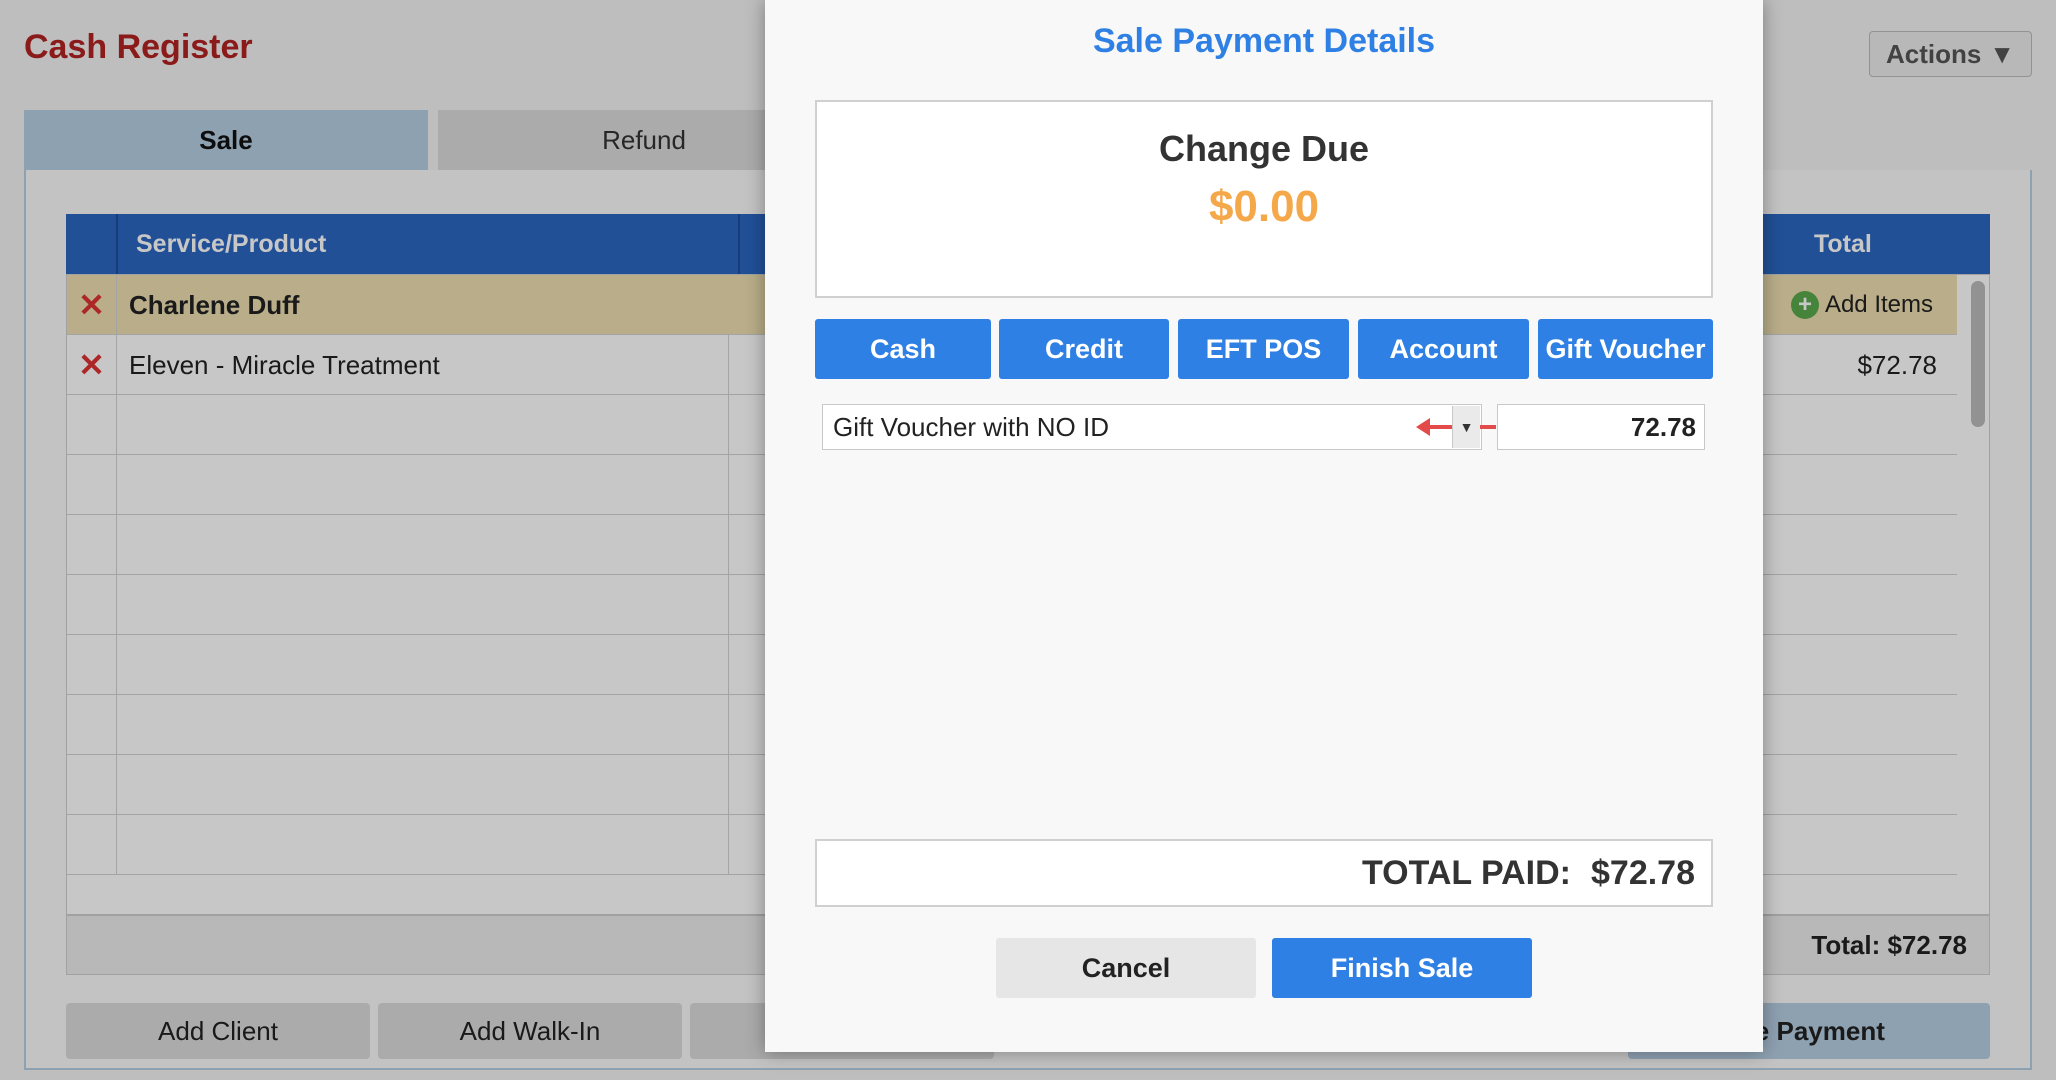 The height and width of the screenshot is (1080, 2056). I want to click on gift-voucher-select-value: Gift Voucher with NO ID, so click(971, 426).